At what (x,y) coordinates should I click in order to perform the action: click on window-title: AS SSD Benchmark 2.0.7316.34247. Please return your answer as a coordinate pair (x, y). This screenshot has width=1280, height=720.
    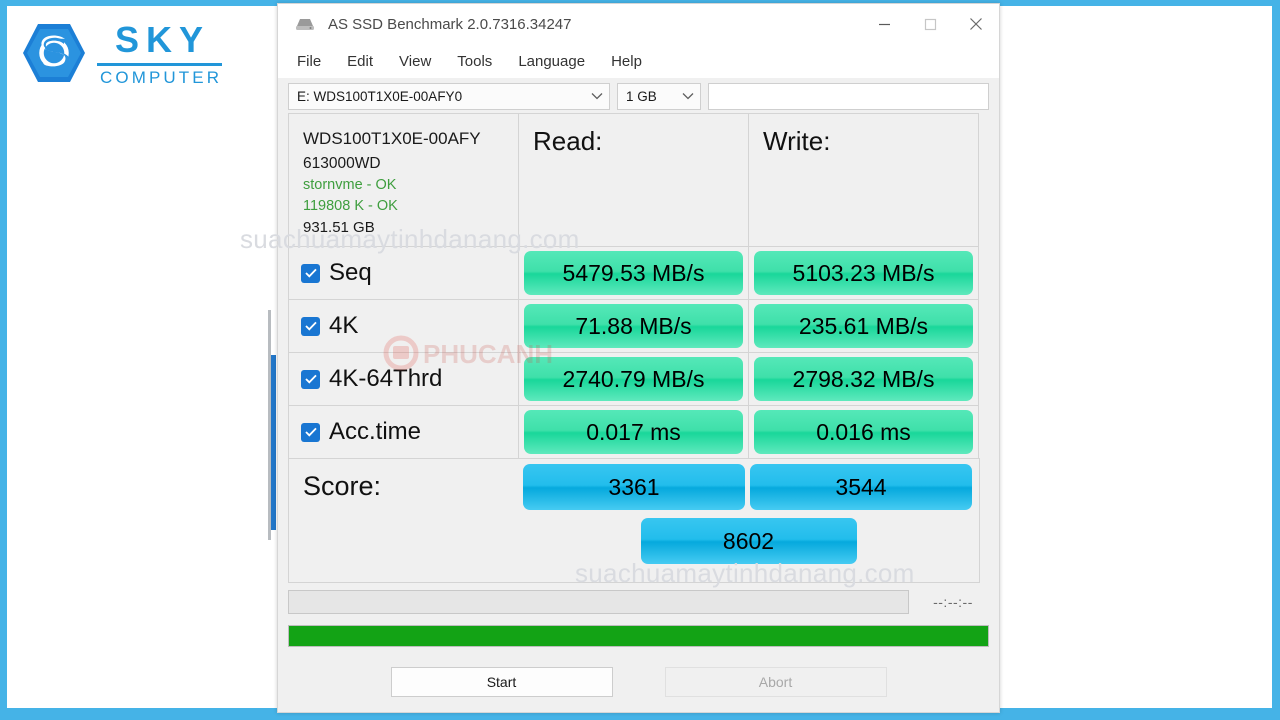
    Looking at the image, I should click on (450, 24).